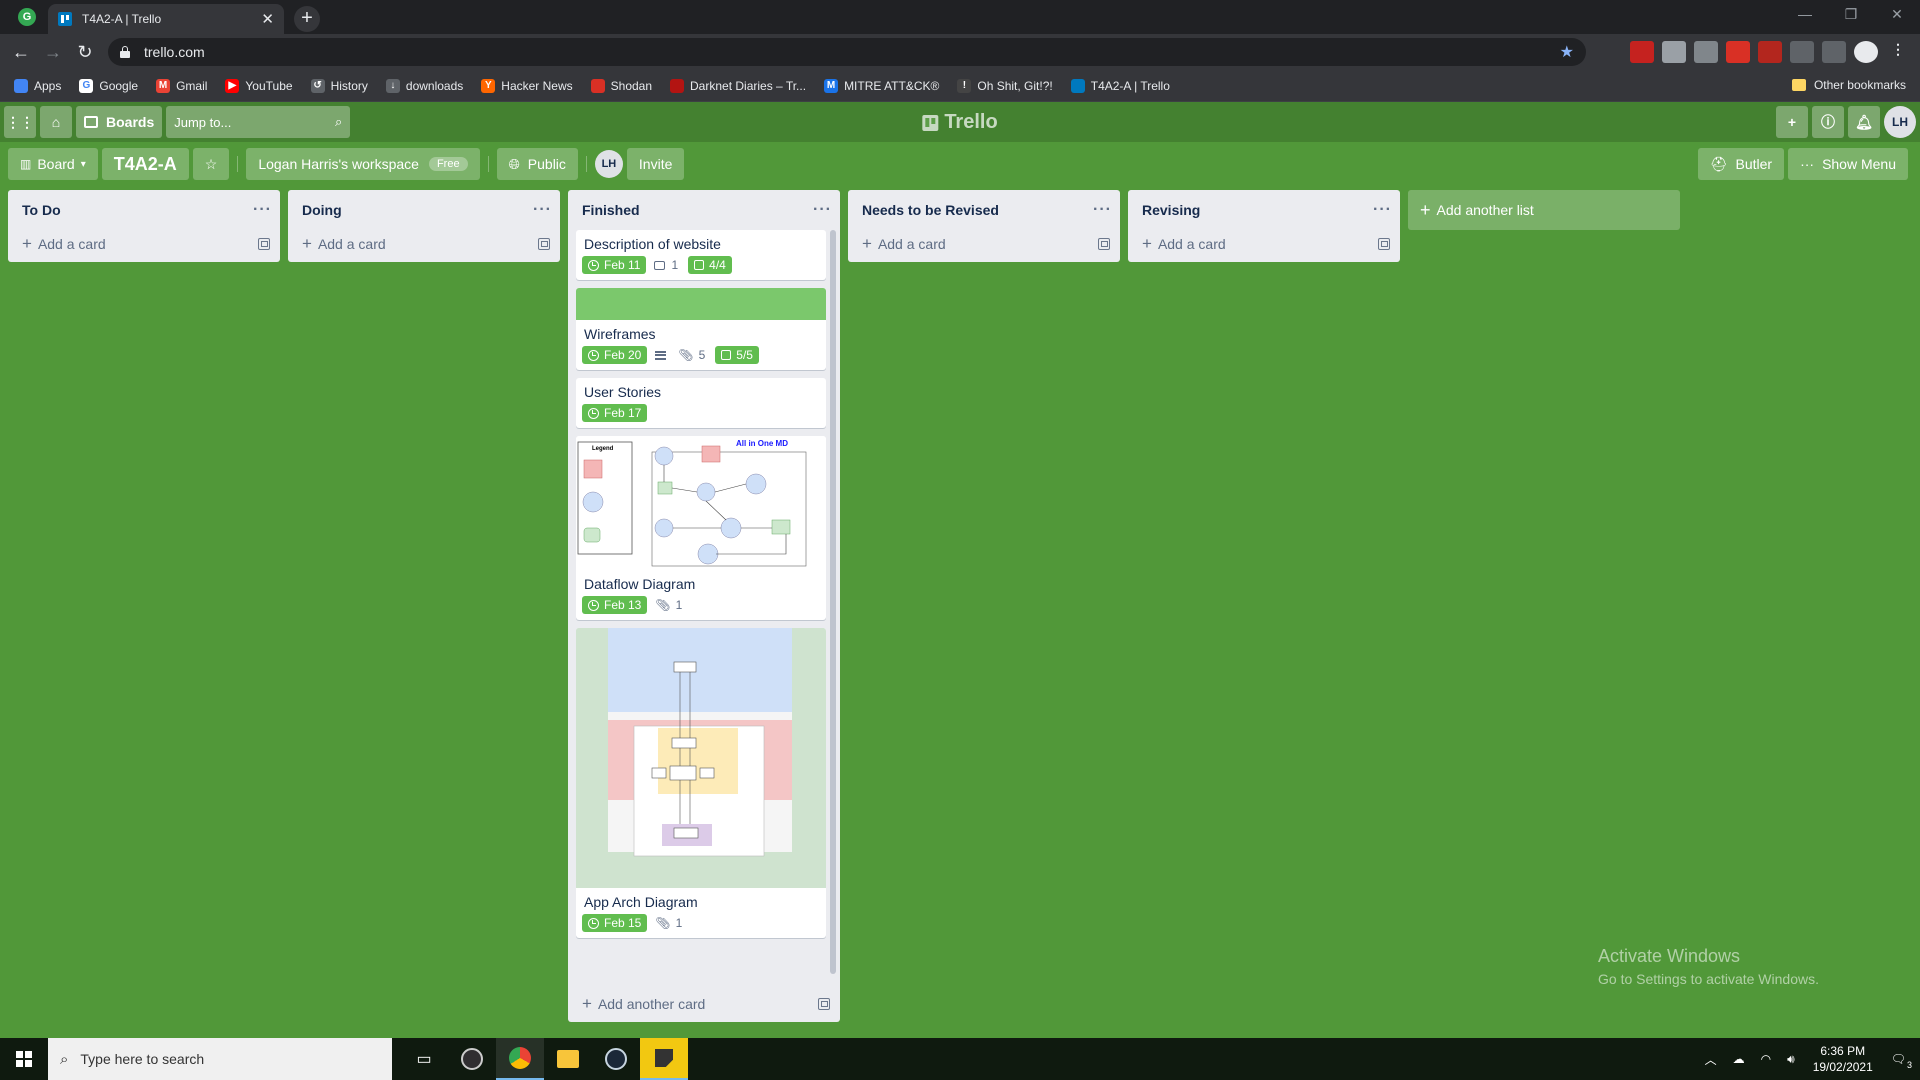 The image size is (1920, 1080). Describe the element at coordinates (611, 210) in the screenshot. I see `list-title: Finished` at that location.